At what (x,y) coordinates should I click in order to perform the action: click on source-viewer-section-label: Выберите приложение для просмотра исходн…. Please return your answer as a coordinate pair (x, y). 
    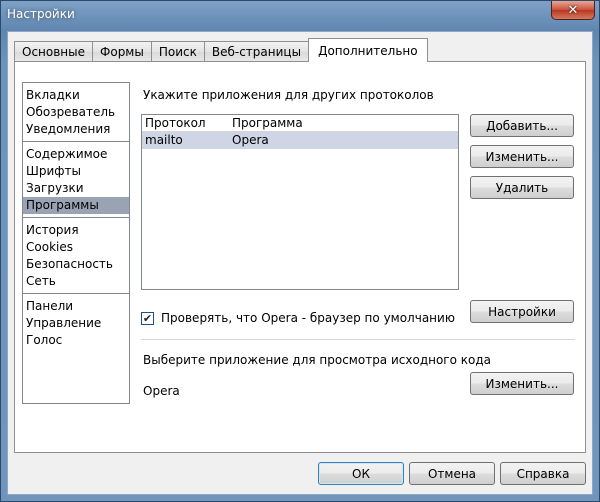
    Looking at the image, I should click on (317, 360).